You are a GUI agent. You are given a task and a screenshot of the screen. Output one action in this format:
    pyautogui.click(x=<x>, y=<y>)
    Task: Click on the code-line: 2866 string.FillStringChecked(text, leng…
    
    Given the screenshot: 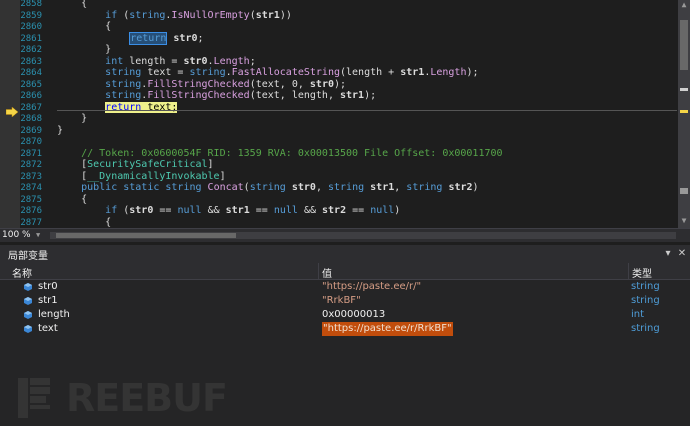 What is the action you would take?
    pyautogui.click(x=339, y=96)
    